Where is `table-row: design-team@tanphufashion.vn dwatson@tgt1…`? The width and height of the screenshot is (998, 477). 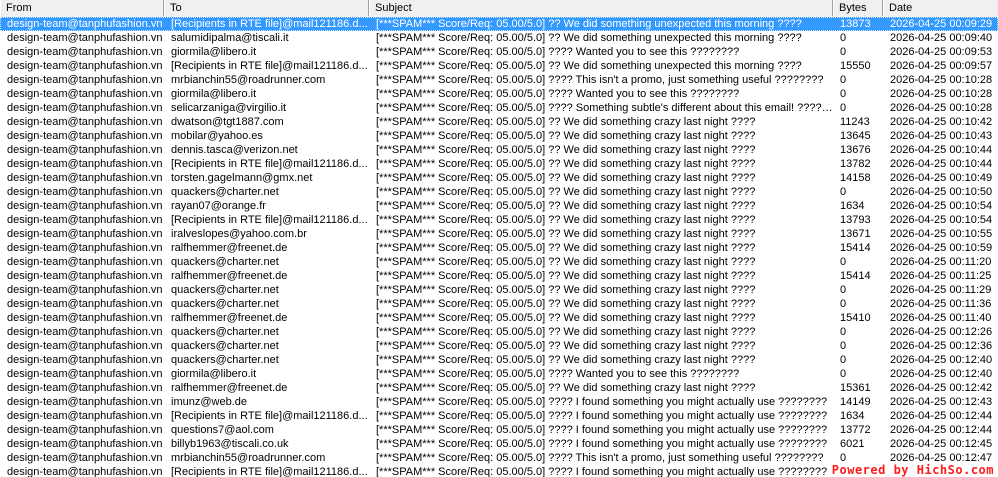 table-row: design-team@tanphufashion.vn dwatson@tgt1… is located at coordinates (499, 122).